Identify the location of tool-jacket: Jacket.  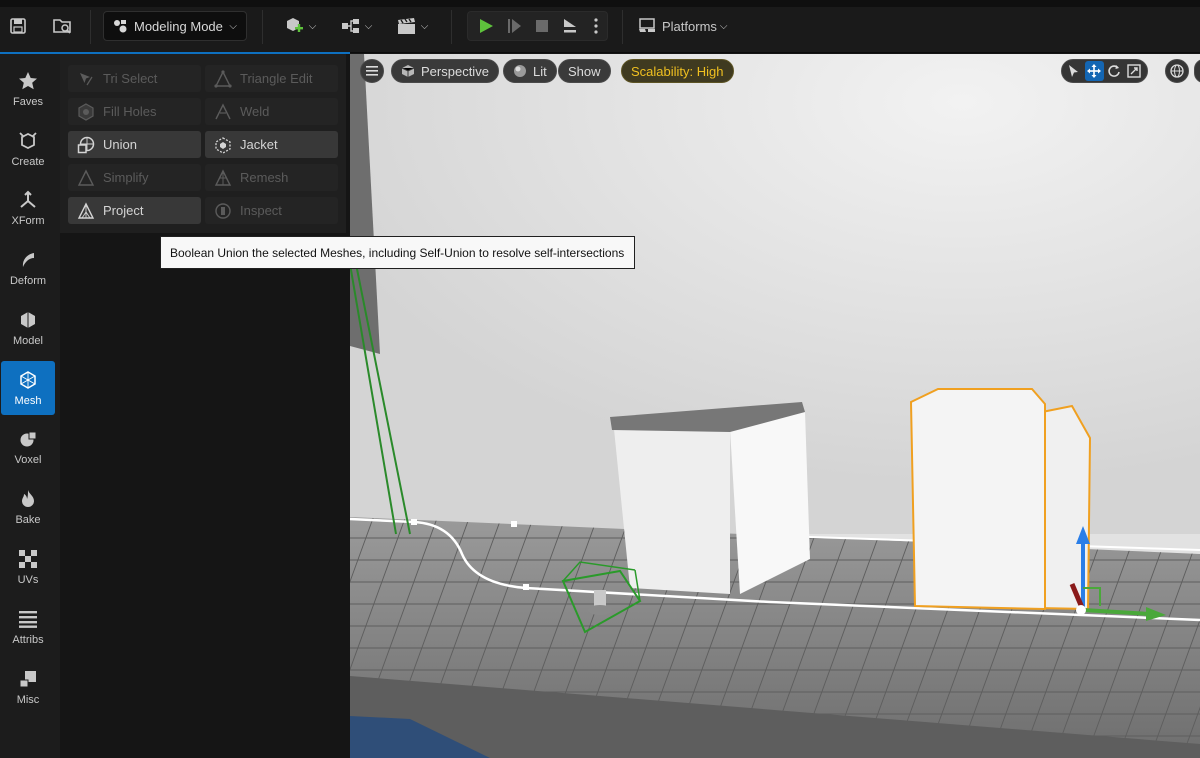
(271, 144).